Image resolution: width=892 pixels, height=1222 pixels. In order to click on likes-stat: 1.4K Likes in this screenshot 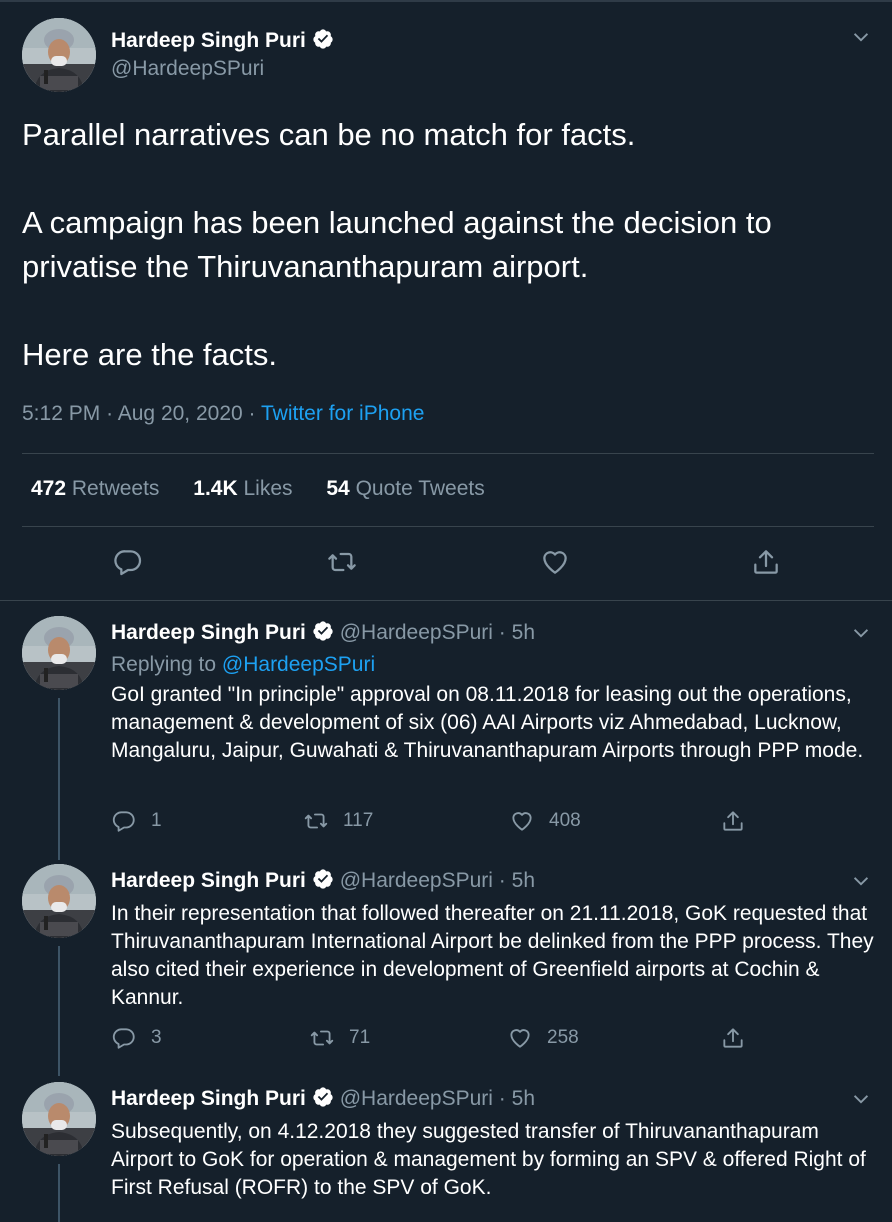, I will do `click(242, 488)`.